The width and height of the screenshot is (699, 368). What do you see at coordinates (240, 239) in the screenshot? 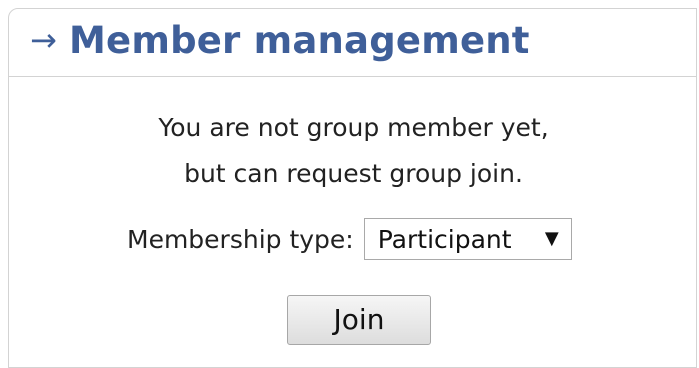
I see `membership-type-label: Membership type:` at bounding box center [240, 239].